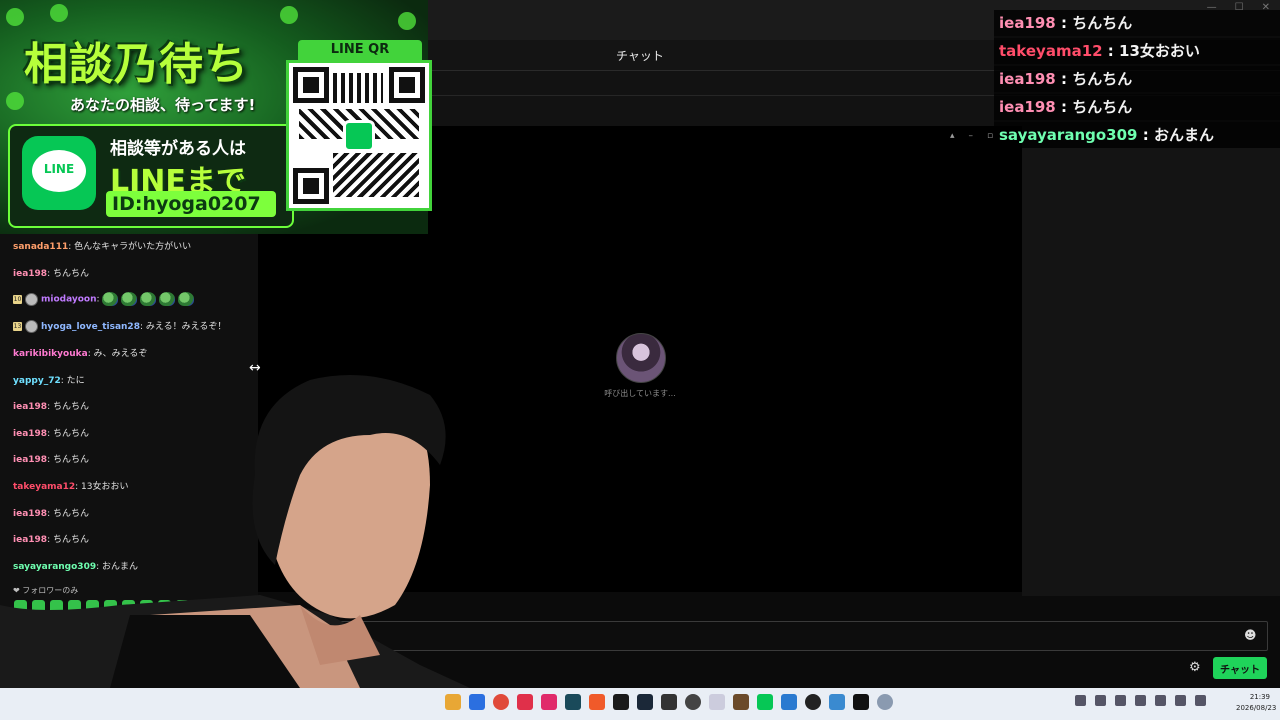  I want to click on chat-username: karikibikyouka, so click(50, 354).